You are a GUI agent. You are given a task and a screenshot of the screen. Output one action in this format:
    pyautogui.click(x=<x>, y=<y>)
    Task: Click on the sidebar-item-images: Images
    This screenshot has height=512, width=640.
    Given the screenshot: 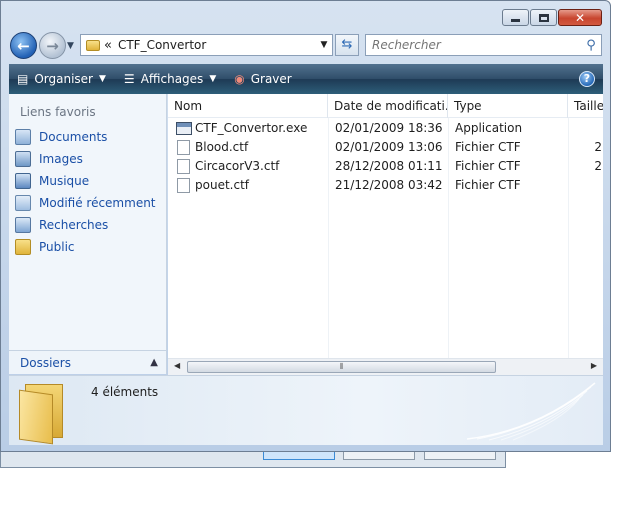 What is the action you would take?
    pyautogui.click(x=85, y=159)
    